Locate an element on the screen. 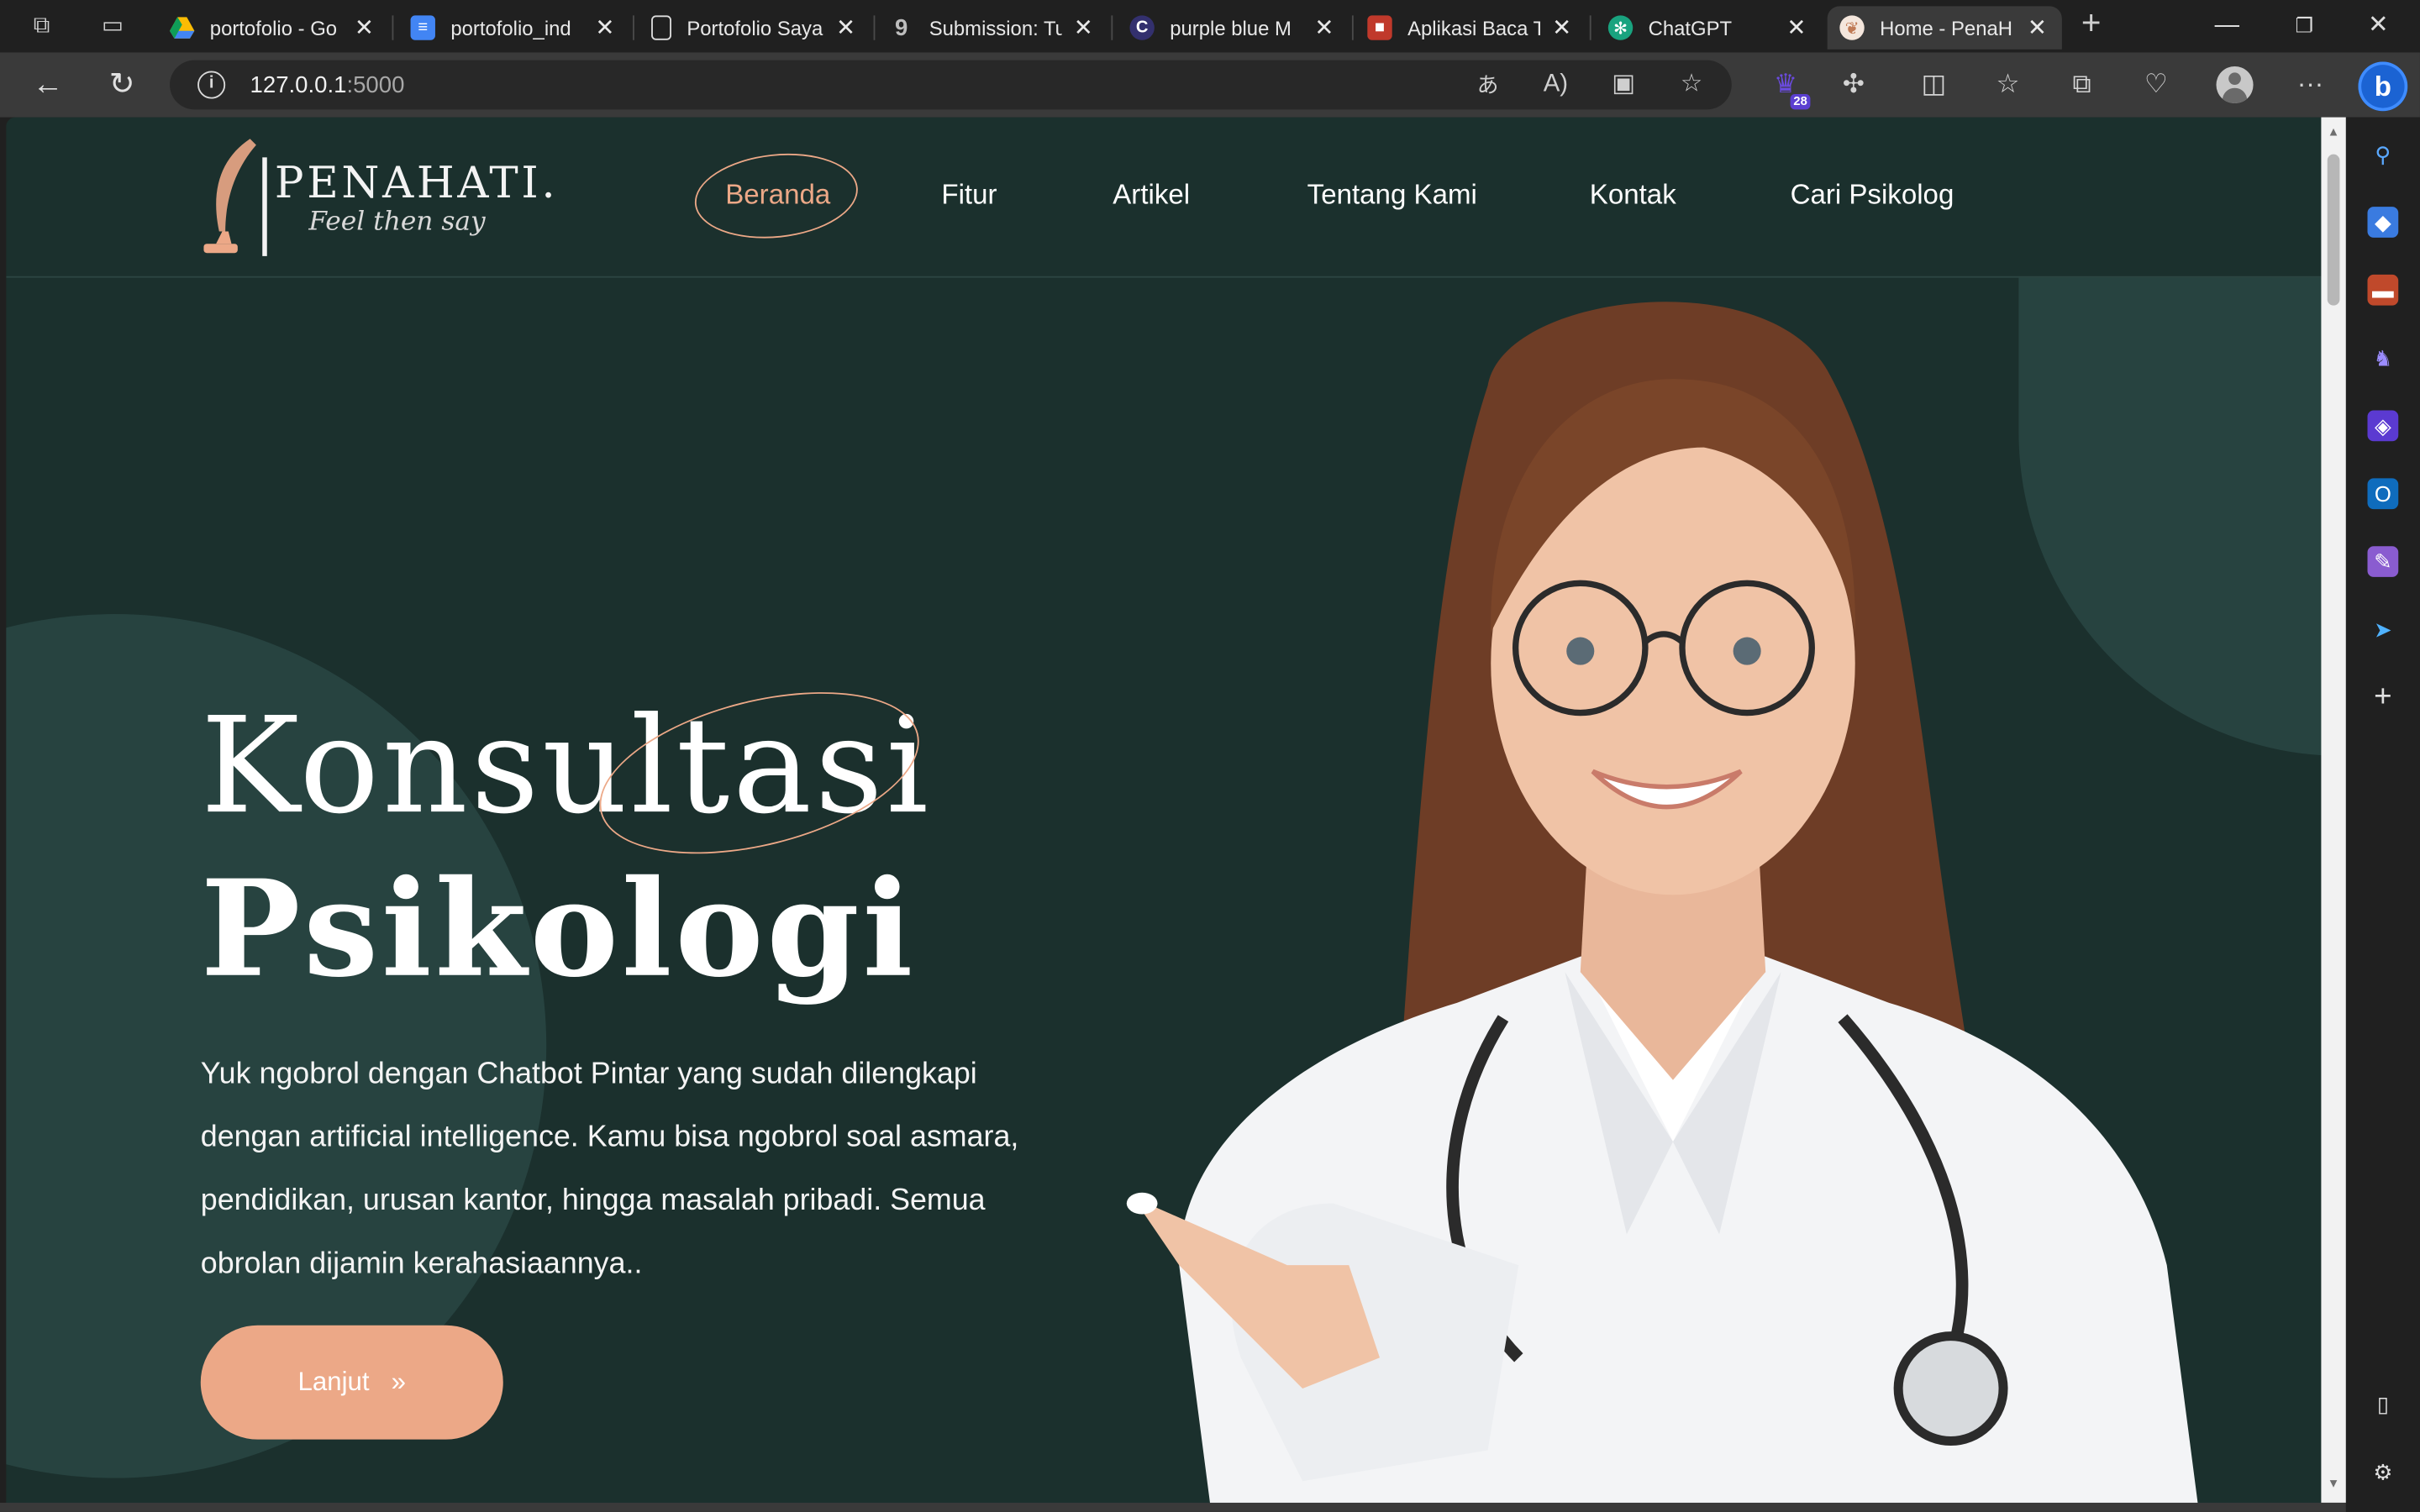 The width and height of the screenshot is (2420, 1512). dicoding-icon: 9 is located at coordinates (901, 27).